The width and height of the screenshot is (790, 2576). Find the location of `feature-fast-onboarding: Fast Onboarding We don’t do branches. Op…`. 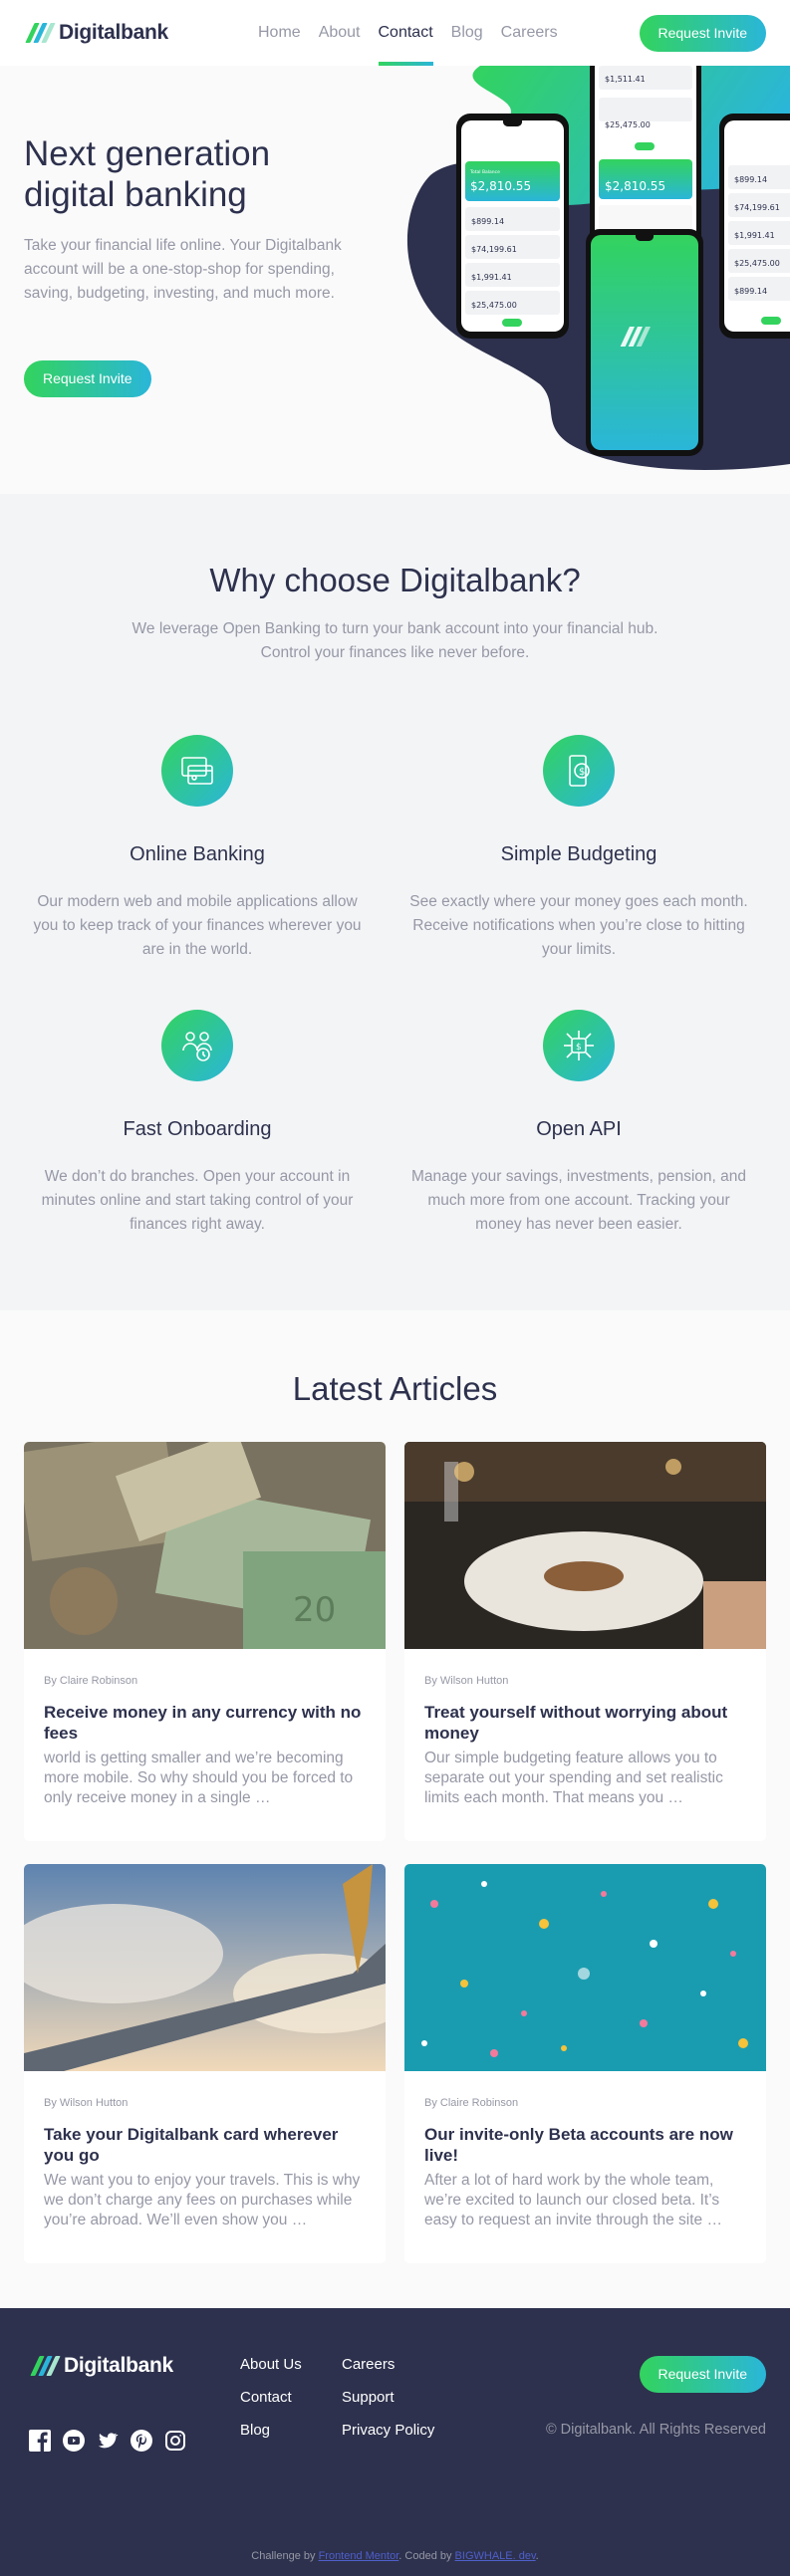

feature-fast-onboarding: Fast Onboarding We don’t do branches. Op… is located at coordinates (197, 1123).